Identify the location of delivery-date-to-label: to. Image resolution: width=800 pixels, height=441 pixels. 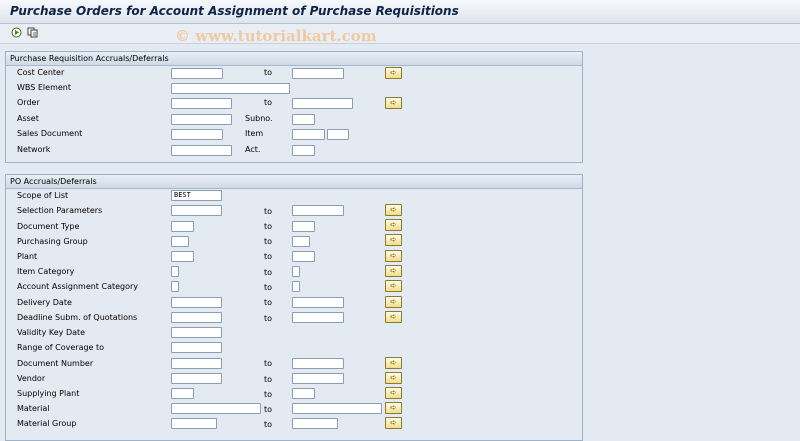
(268, 302).